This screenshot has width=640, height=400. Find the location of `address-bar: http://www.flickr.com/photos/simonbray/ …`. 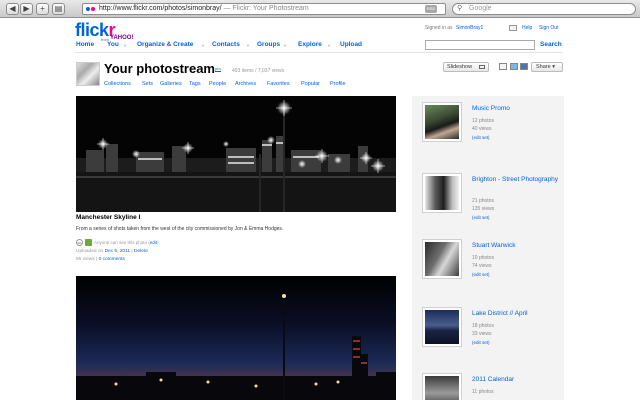

address-bar: http://www.flickr.com/photos/simonbray/ … is located at coordinates (264, 9).